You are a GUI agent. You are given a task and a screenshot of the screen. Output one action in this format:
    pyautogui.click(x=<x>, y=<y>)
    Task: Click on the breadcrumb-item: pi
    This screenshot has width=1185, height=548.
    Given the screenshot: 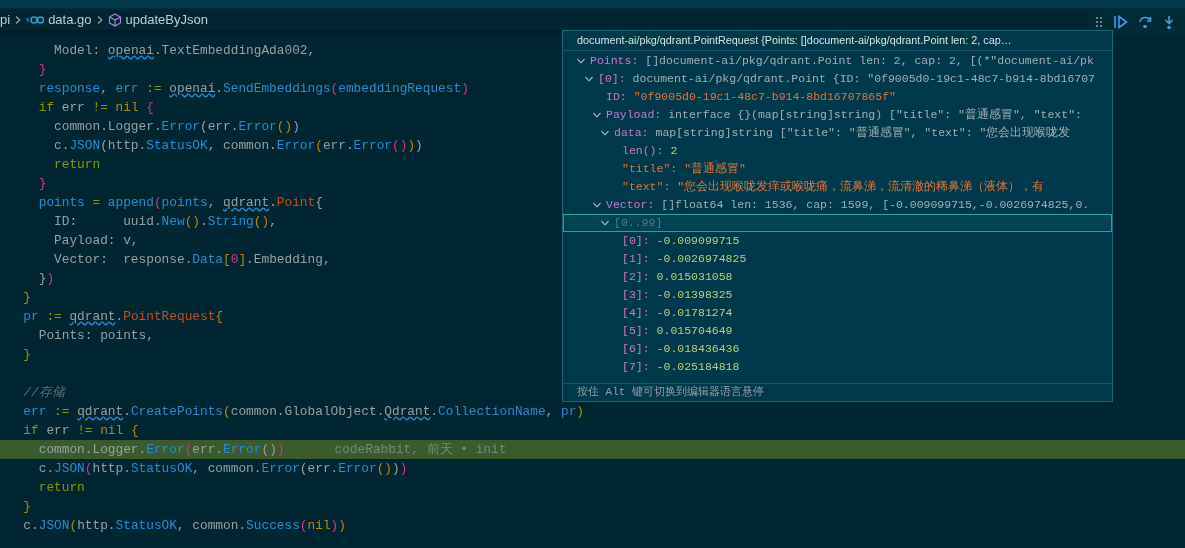 What is the action you would take?
    pyautogui.click(x=5, y=19)
    